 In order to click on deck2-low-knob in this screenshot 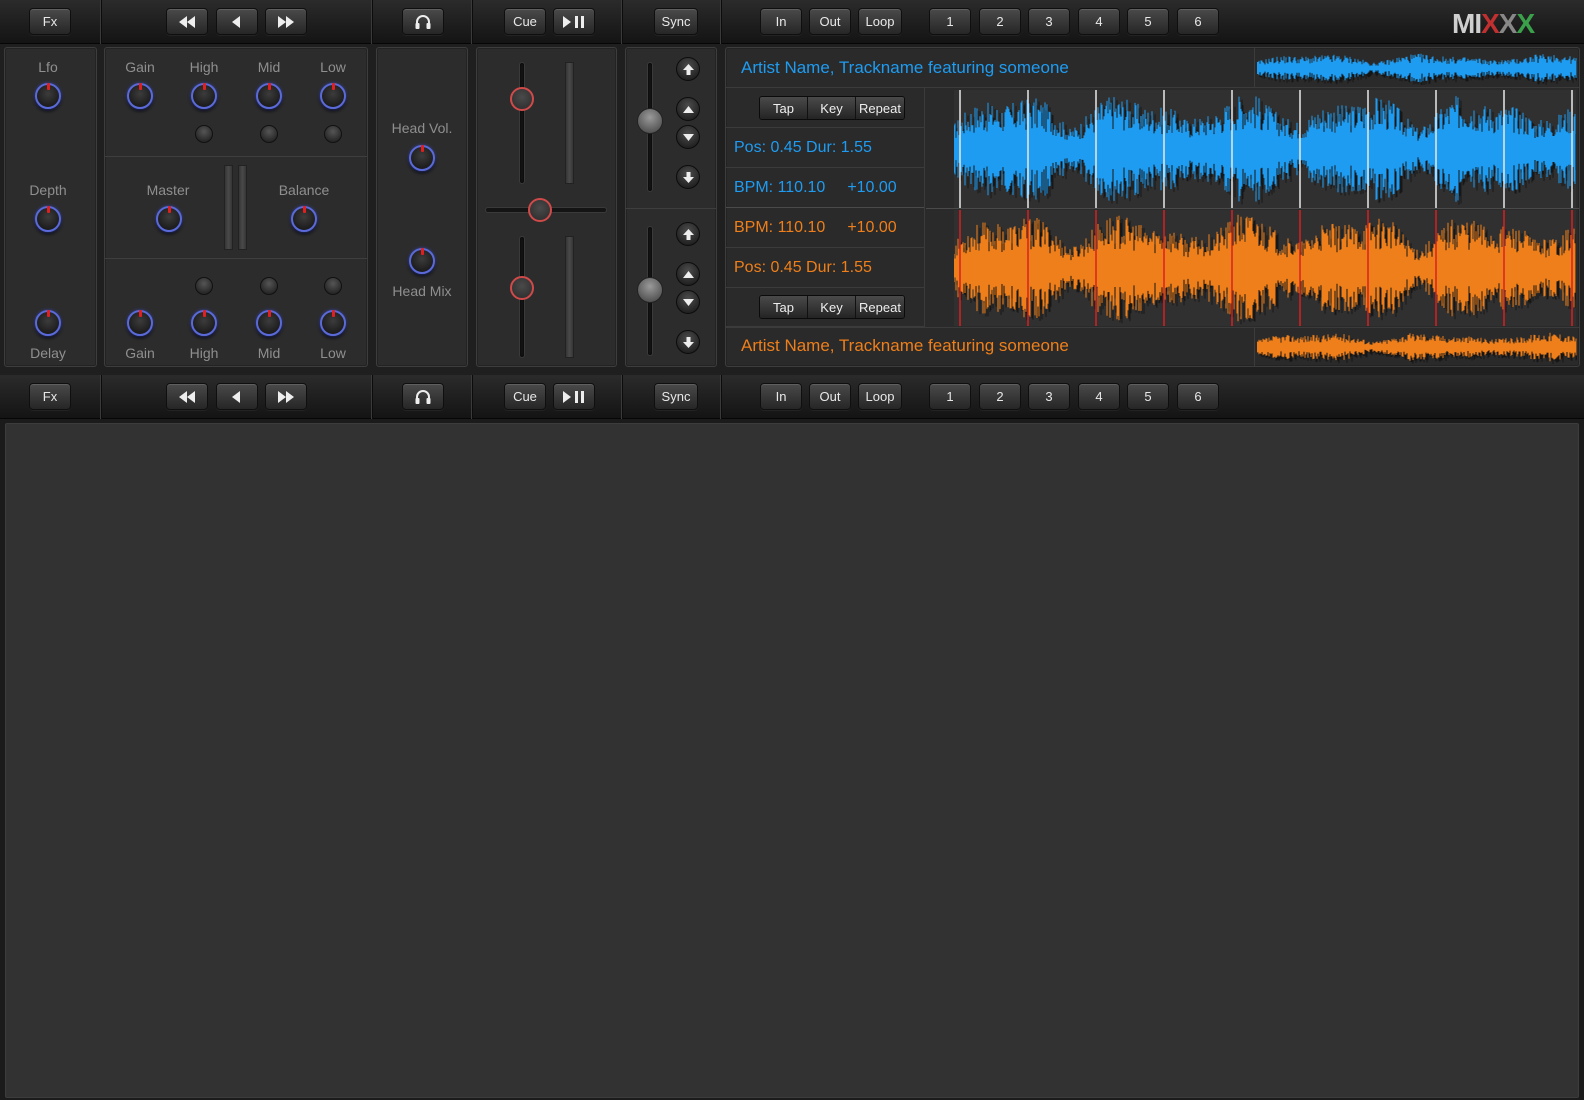, I will do `click(333, 323)`.